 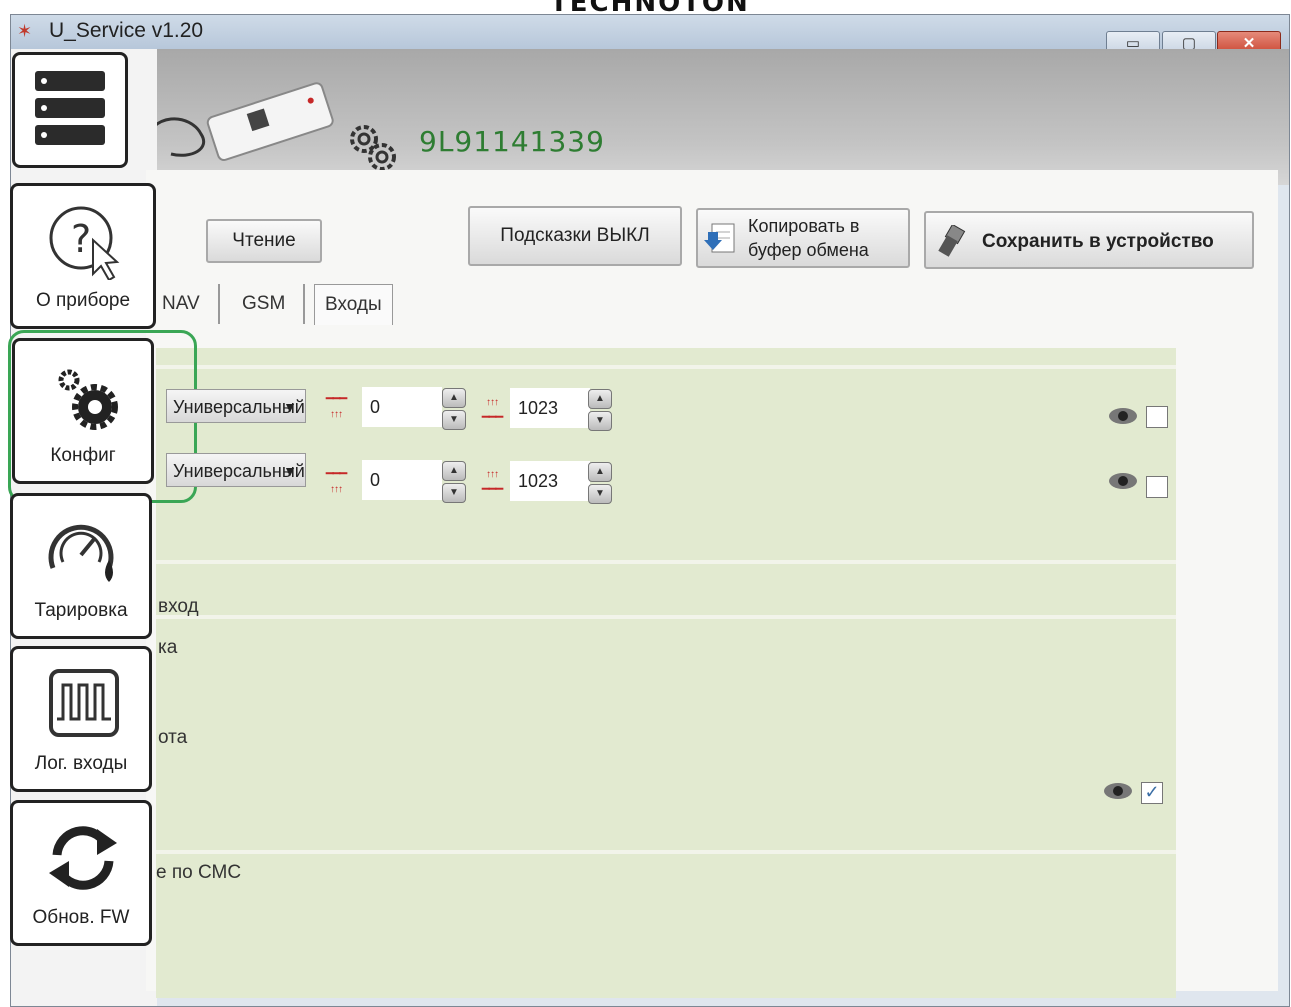 I want to click on save-to-device-button: Сохранить в устройство, so click(x=1089, y=240).